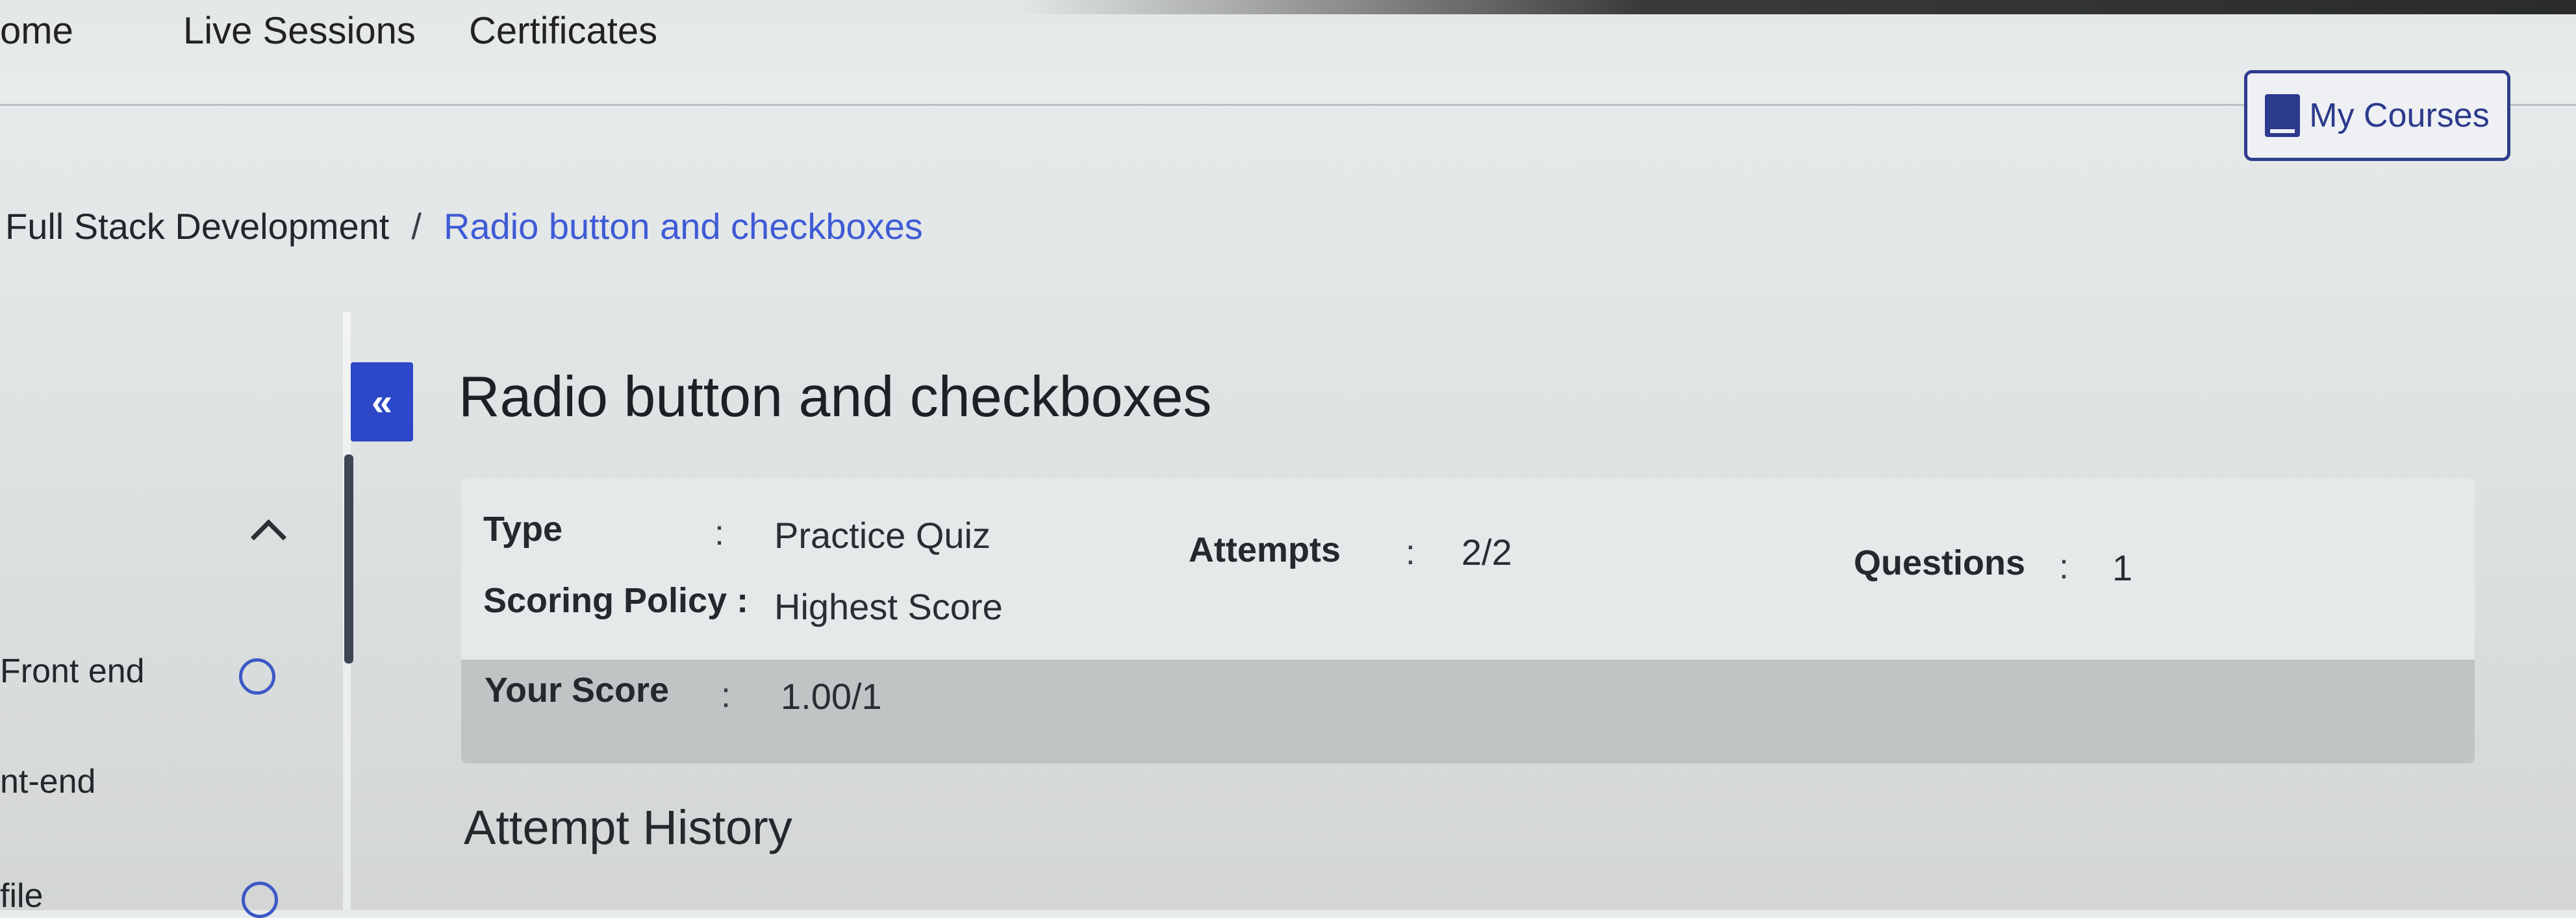  I want to click on breadcrumb-course-link: Full Stack Development, so click(197, 226).